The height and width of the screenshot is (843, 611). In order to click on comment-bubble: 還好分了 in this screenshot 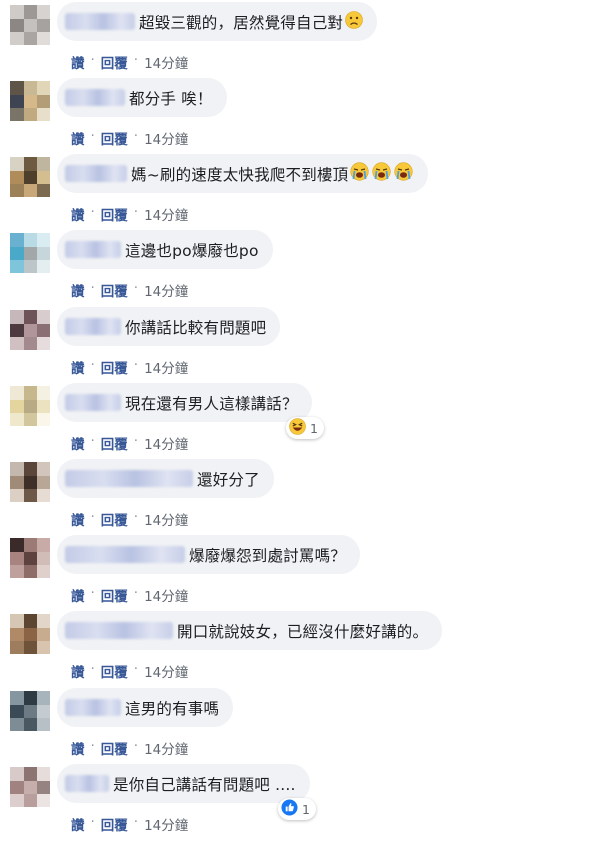, I will do `click(165, 478)`.